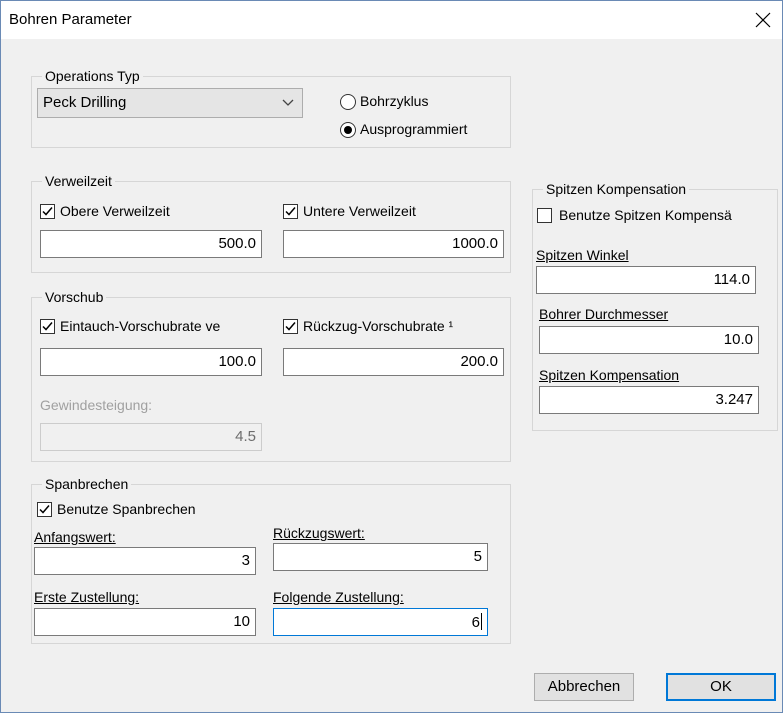 The height and width of the screenshot is (713, 783). I want to click on erste-zustellung-label: Erste Zustellung:, so click(87, 597).